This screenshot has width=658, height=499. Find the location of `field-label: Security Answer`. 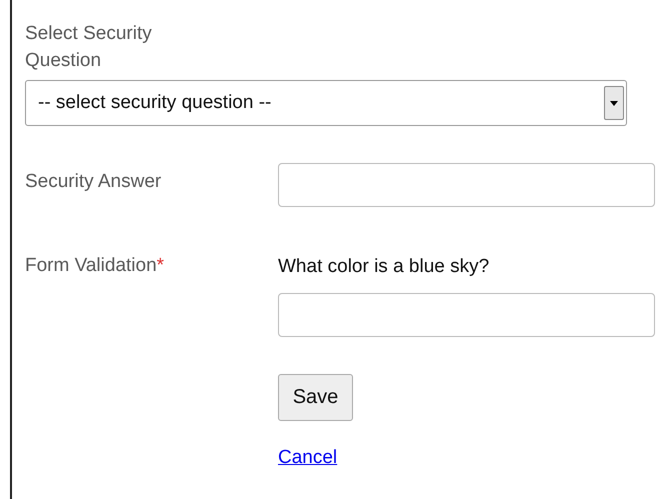

field-label: Security Answer is located at coordinates (93, 181).